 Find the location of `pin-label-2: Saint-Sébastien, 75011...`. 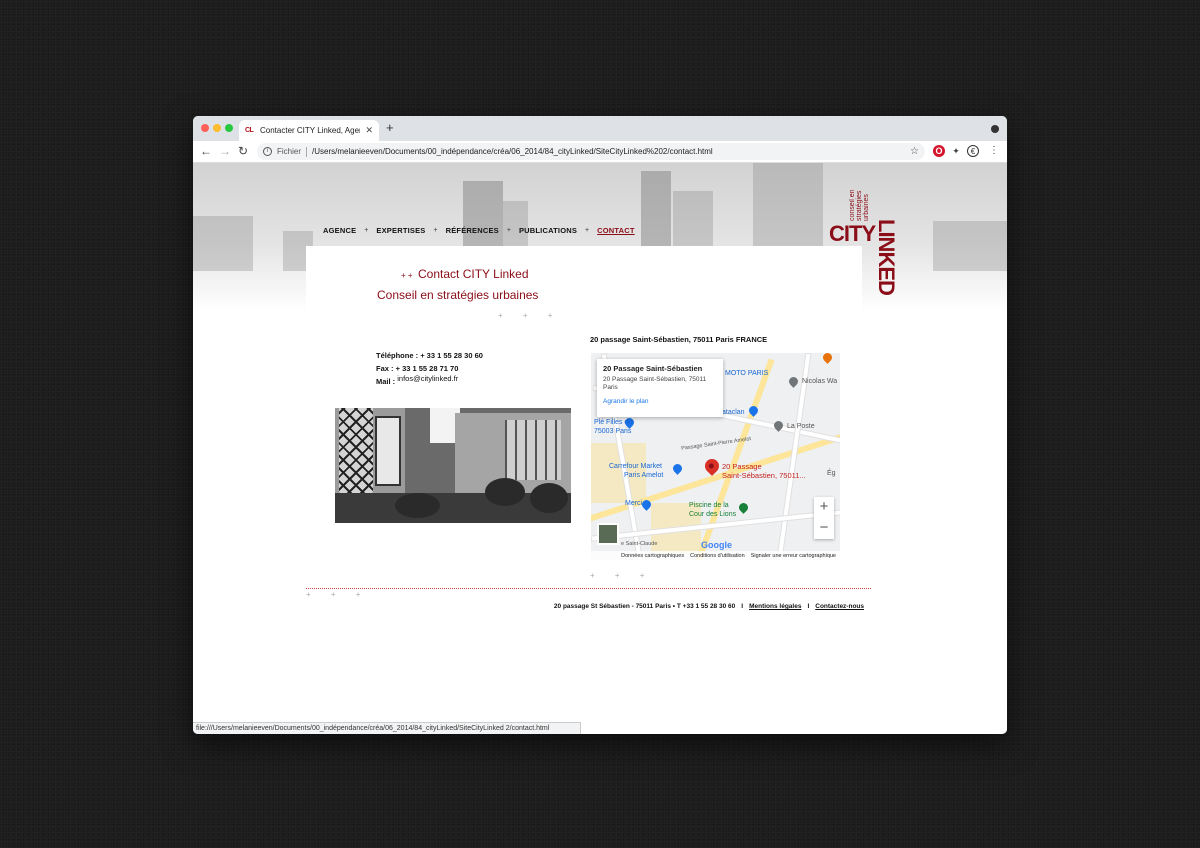

pin-label-2: Saint-Sébastien, 75011... is located at coordinates (764, 475).